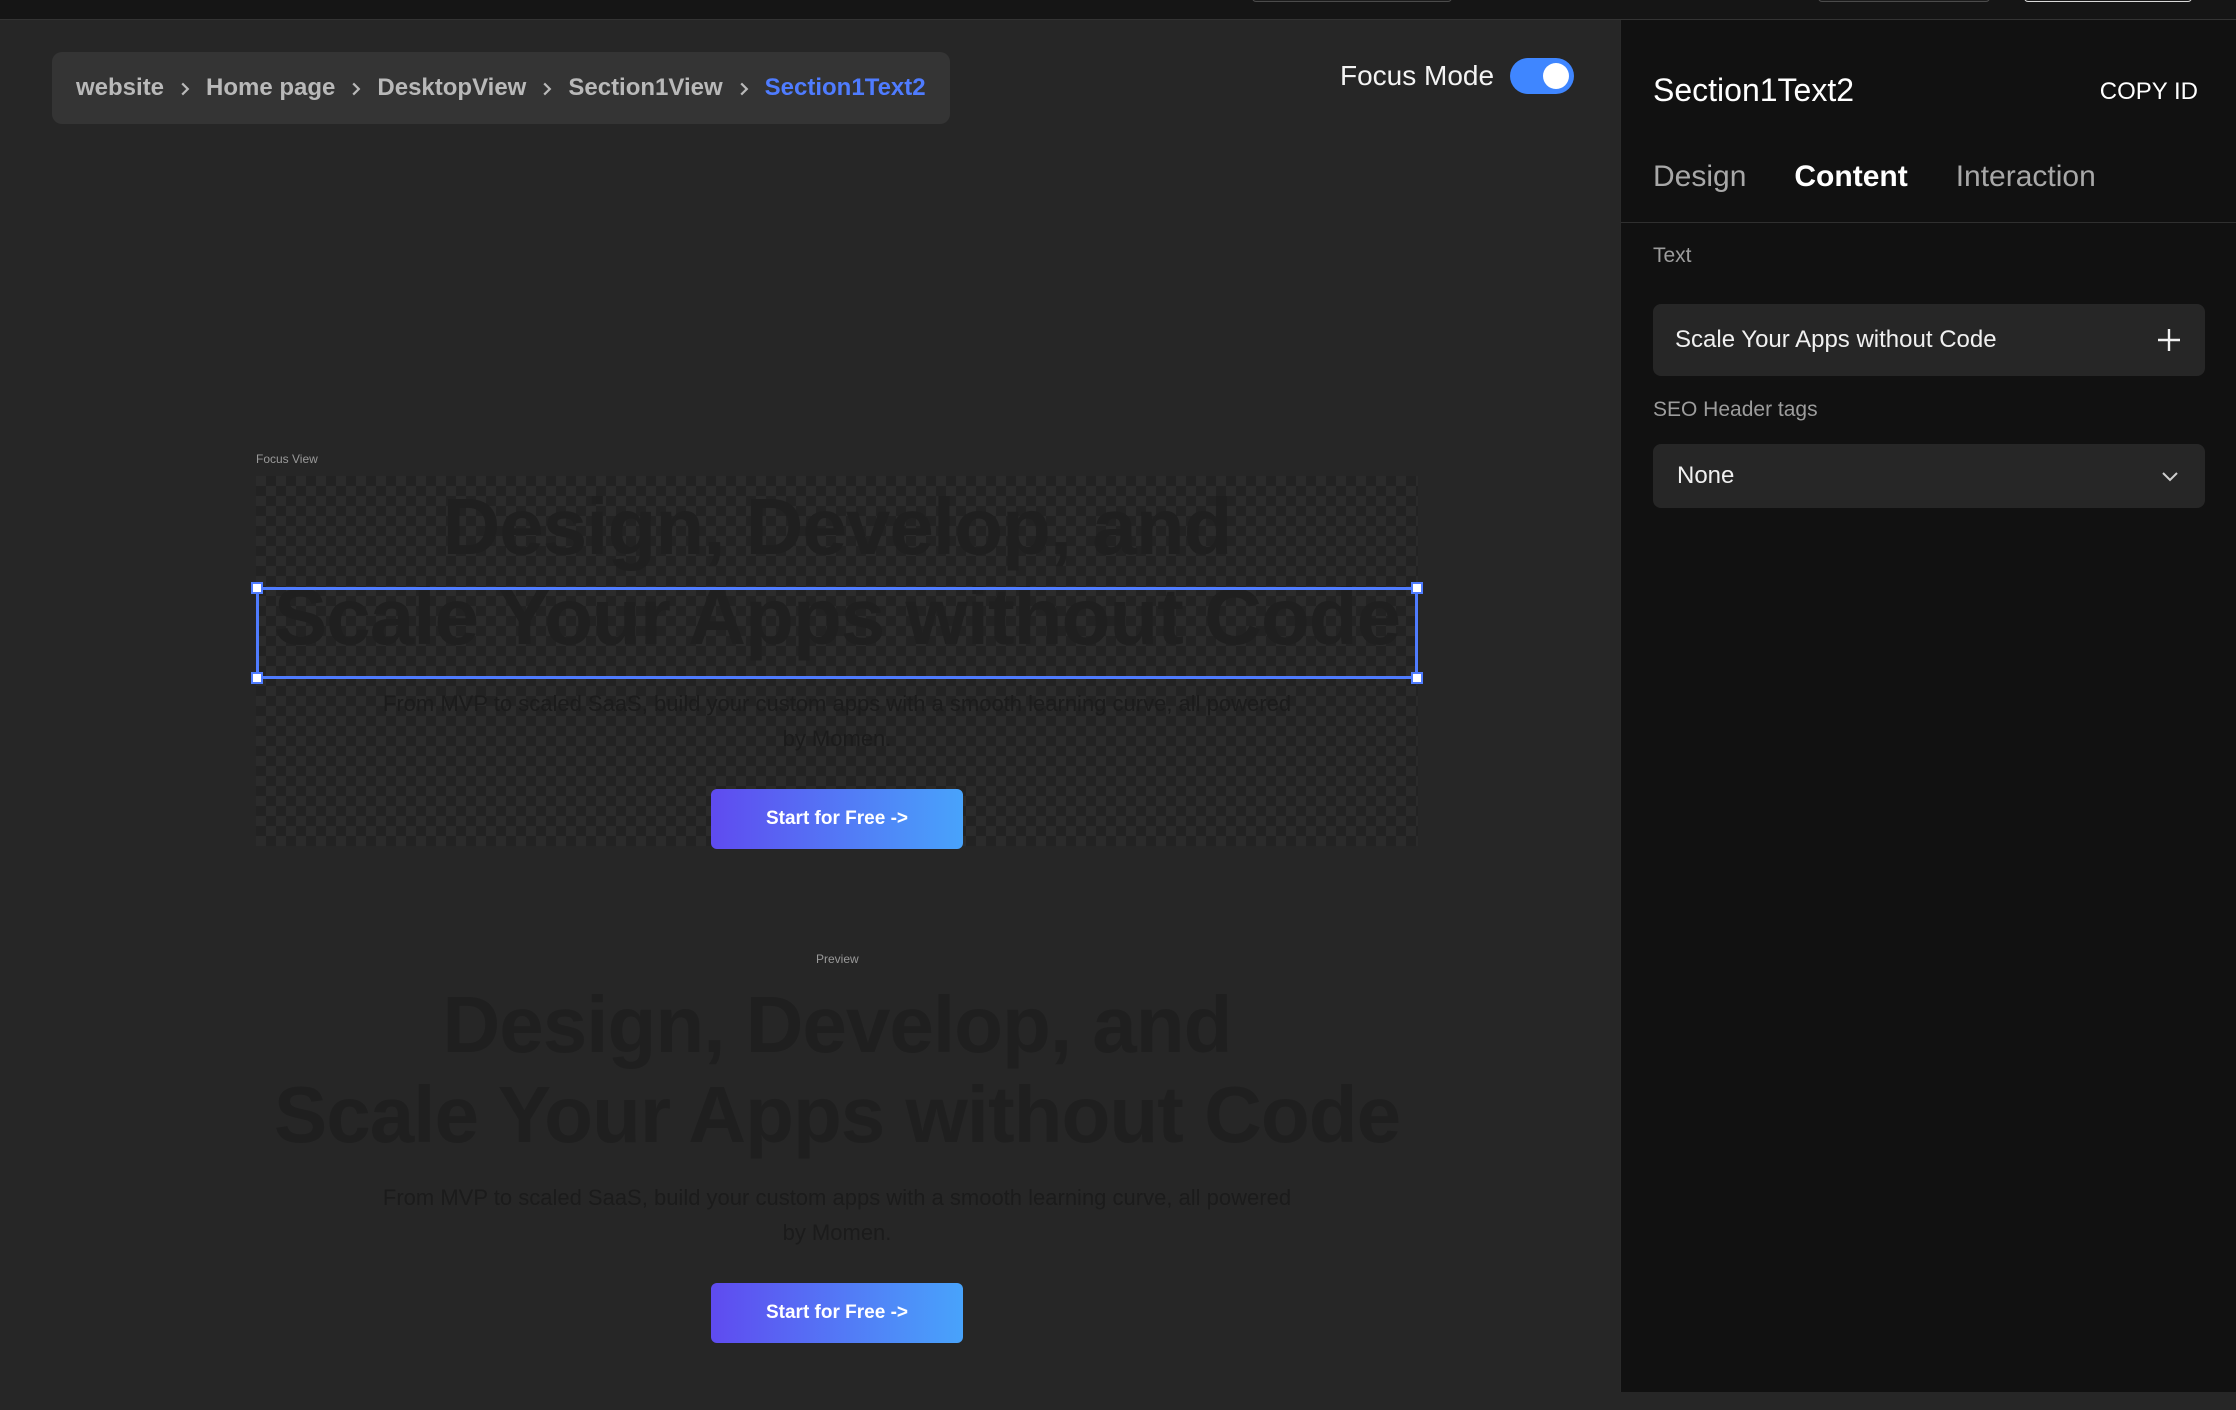  Describe the element at coordinates (1706, 475) in the screenshot. I see `seo-header-tags-value: None` at that location.